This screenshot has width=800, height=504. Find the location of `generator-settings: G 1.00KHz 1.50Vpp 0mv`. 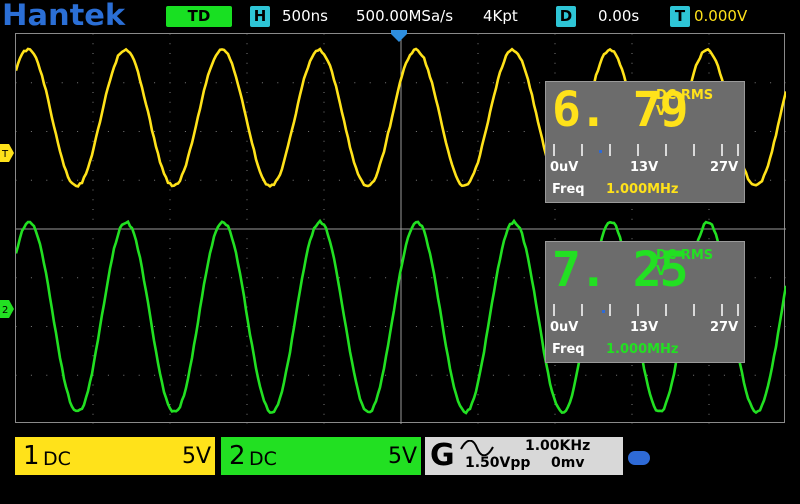

generator-settings: G 1.00KHz 1.50Vpp 0mv is located at coordinates (524, 456).